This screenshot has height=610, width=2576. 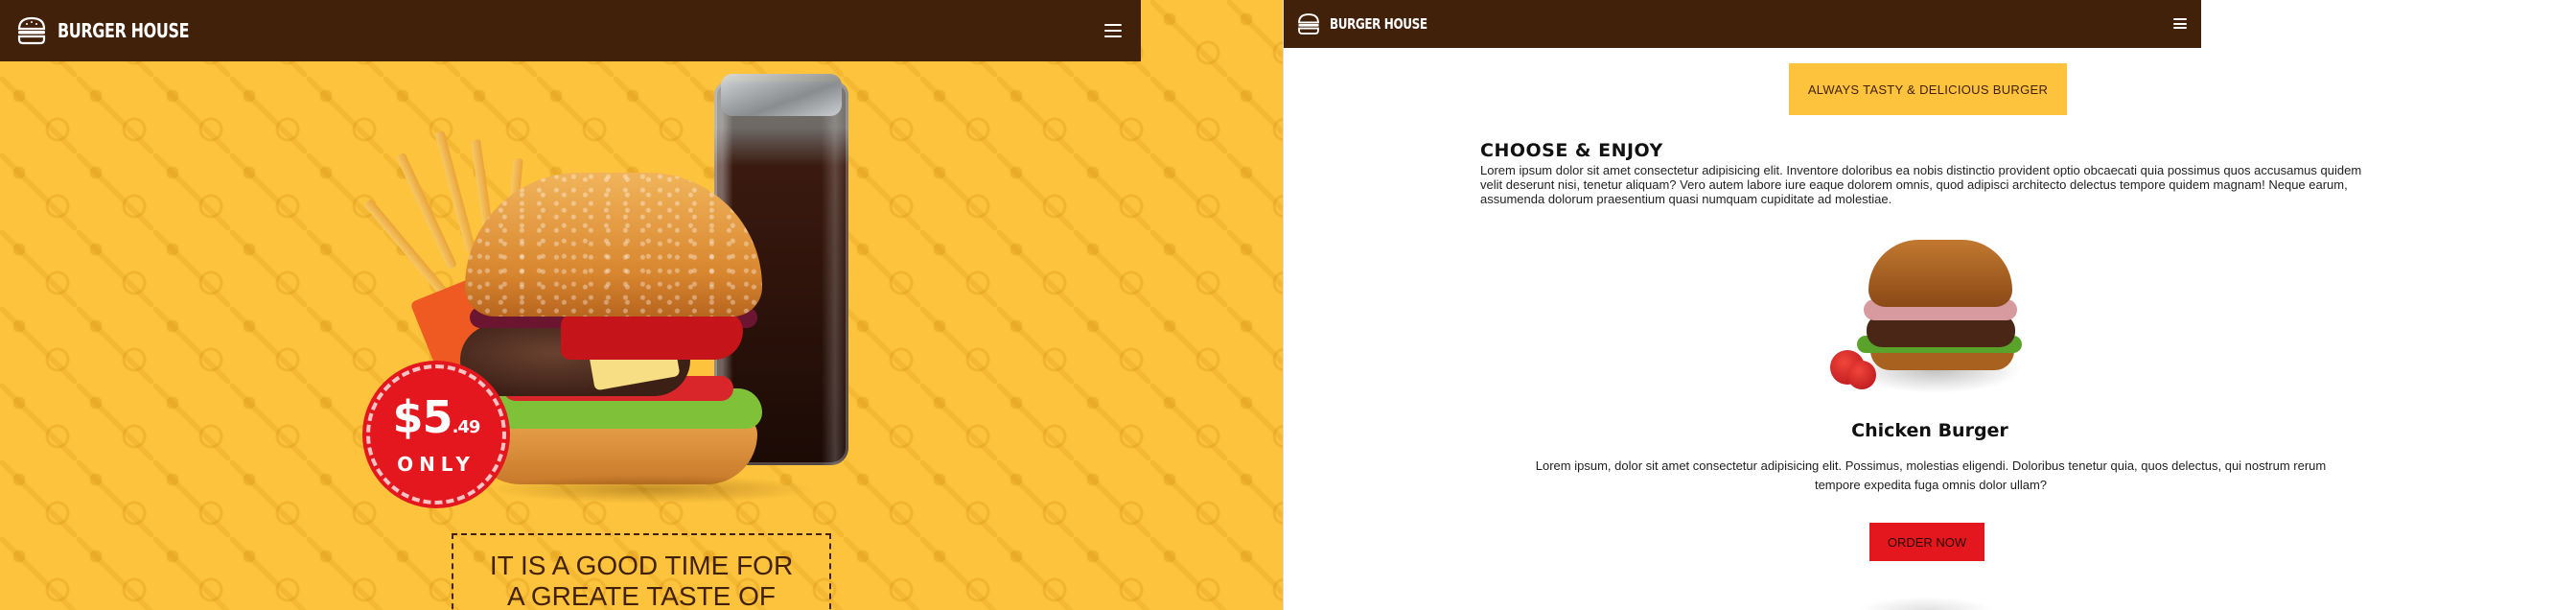 I want to click on price-badge: $5.49 ONLY, so click(x=436, y=434).